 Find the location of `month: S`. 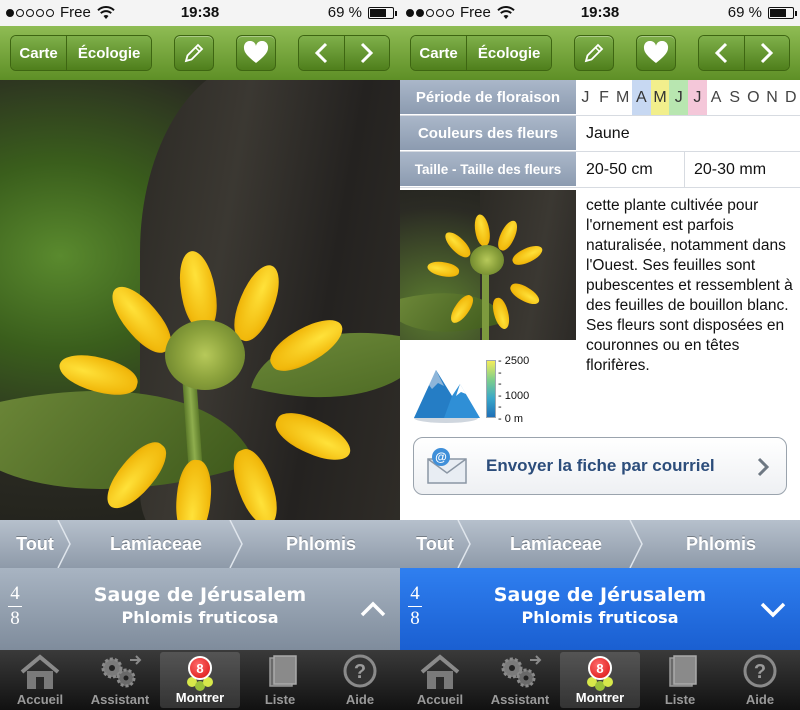

month: S is located at coordinates (735, 97).